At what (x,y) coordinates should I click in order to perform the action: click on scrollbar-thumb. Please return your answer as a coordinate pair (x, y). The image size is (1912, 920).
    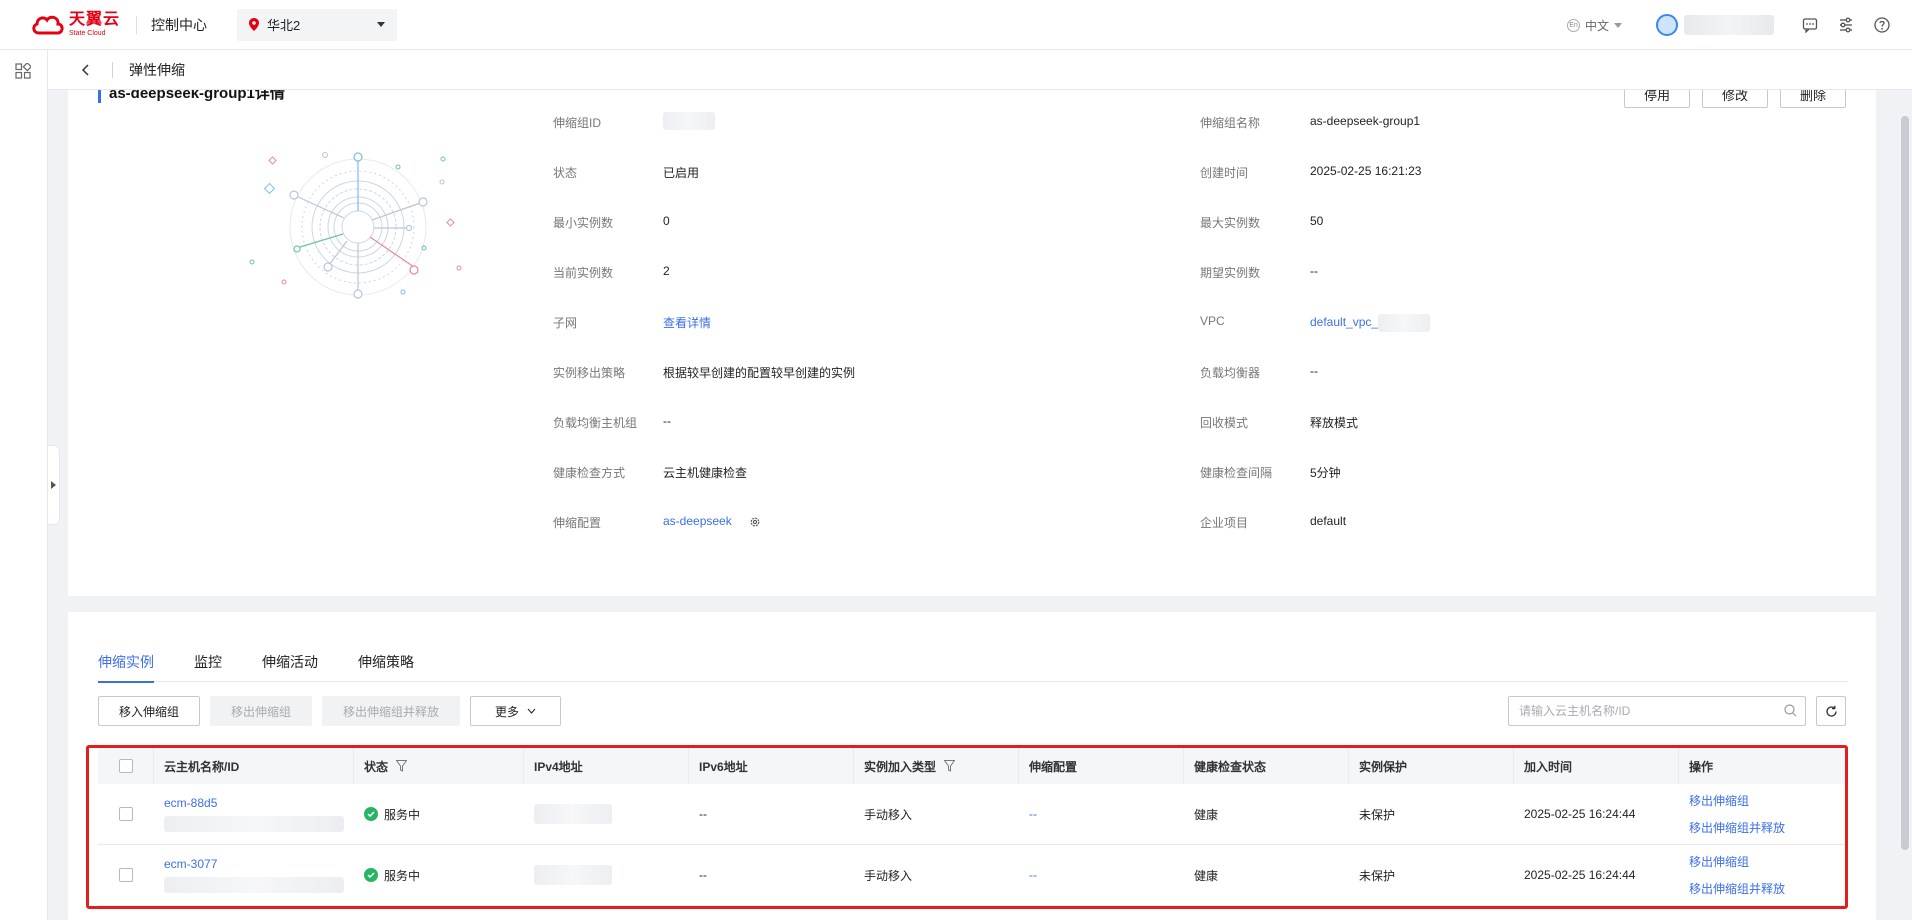
    Looking at the image, I should click on (1905, 483).